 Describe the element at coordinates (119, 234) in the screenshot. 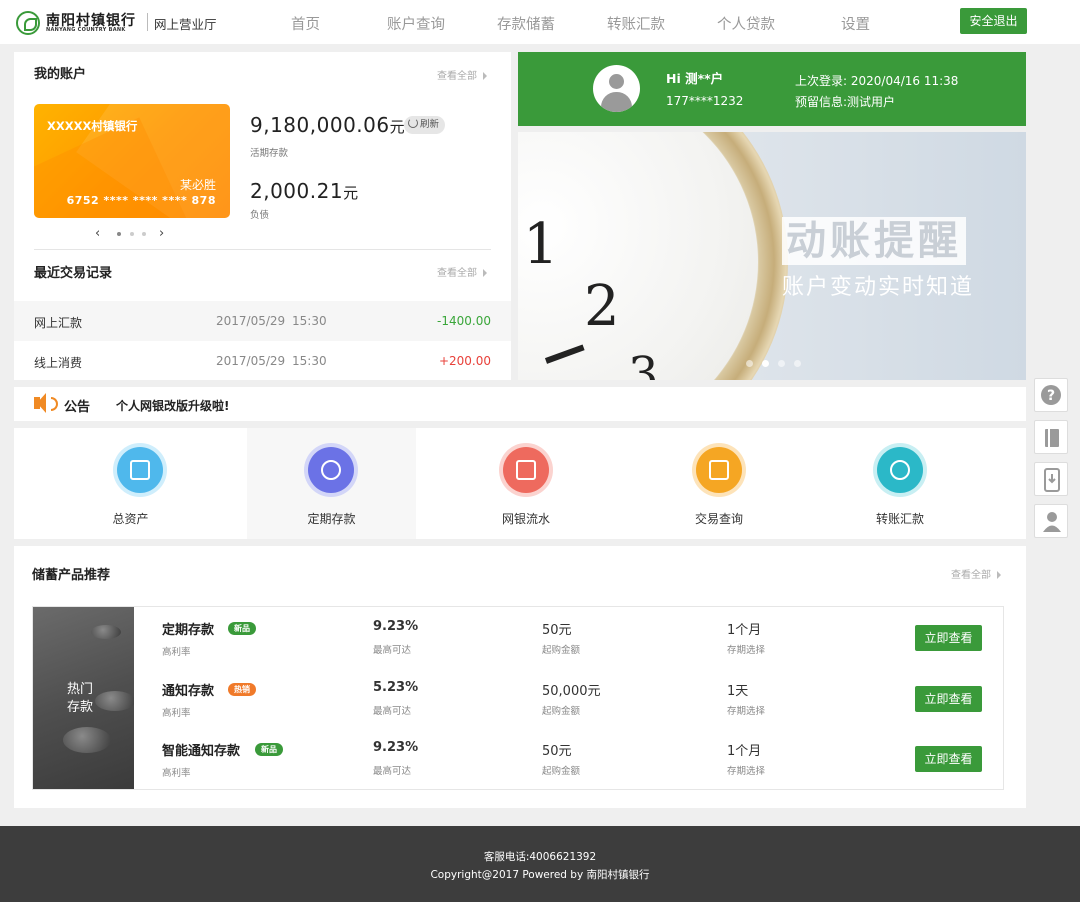

I see `card-carousel-dot-active` at that location.